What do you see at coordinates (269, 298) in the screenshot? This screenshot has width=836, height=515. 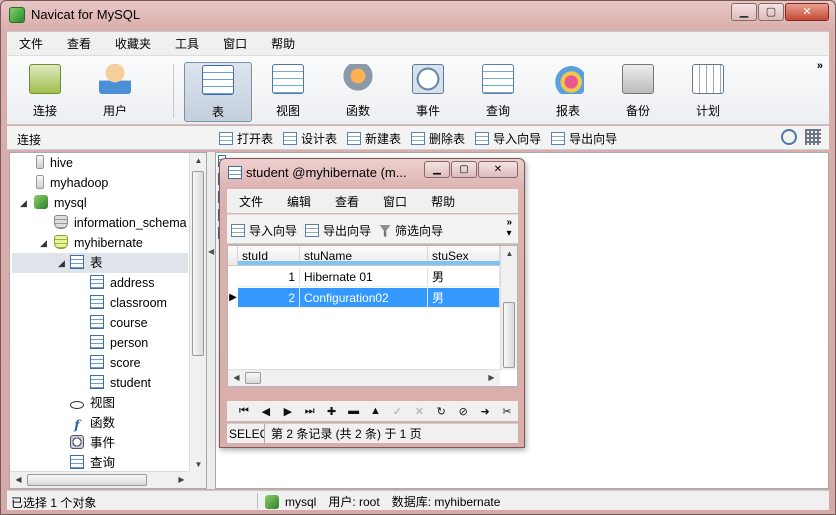 I see `cell-stuid: 2` at bounding box center [269, 298].